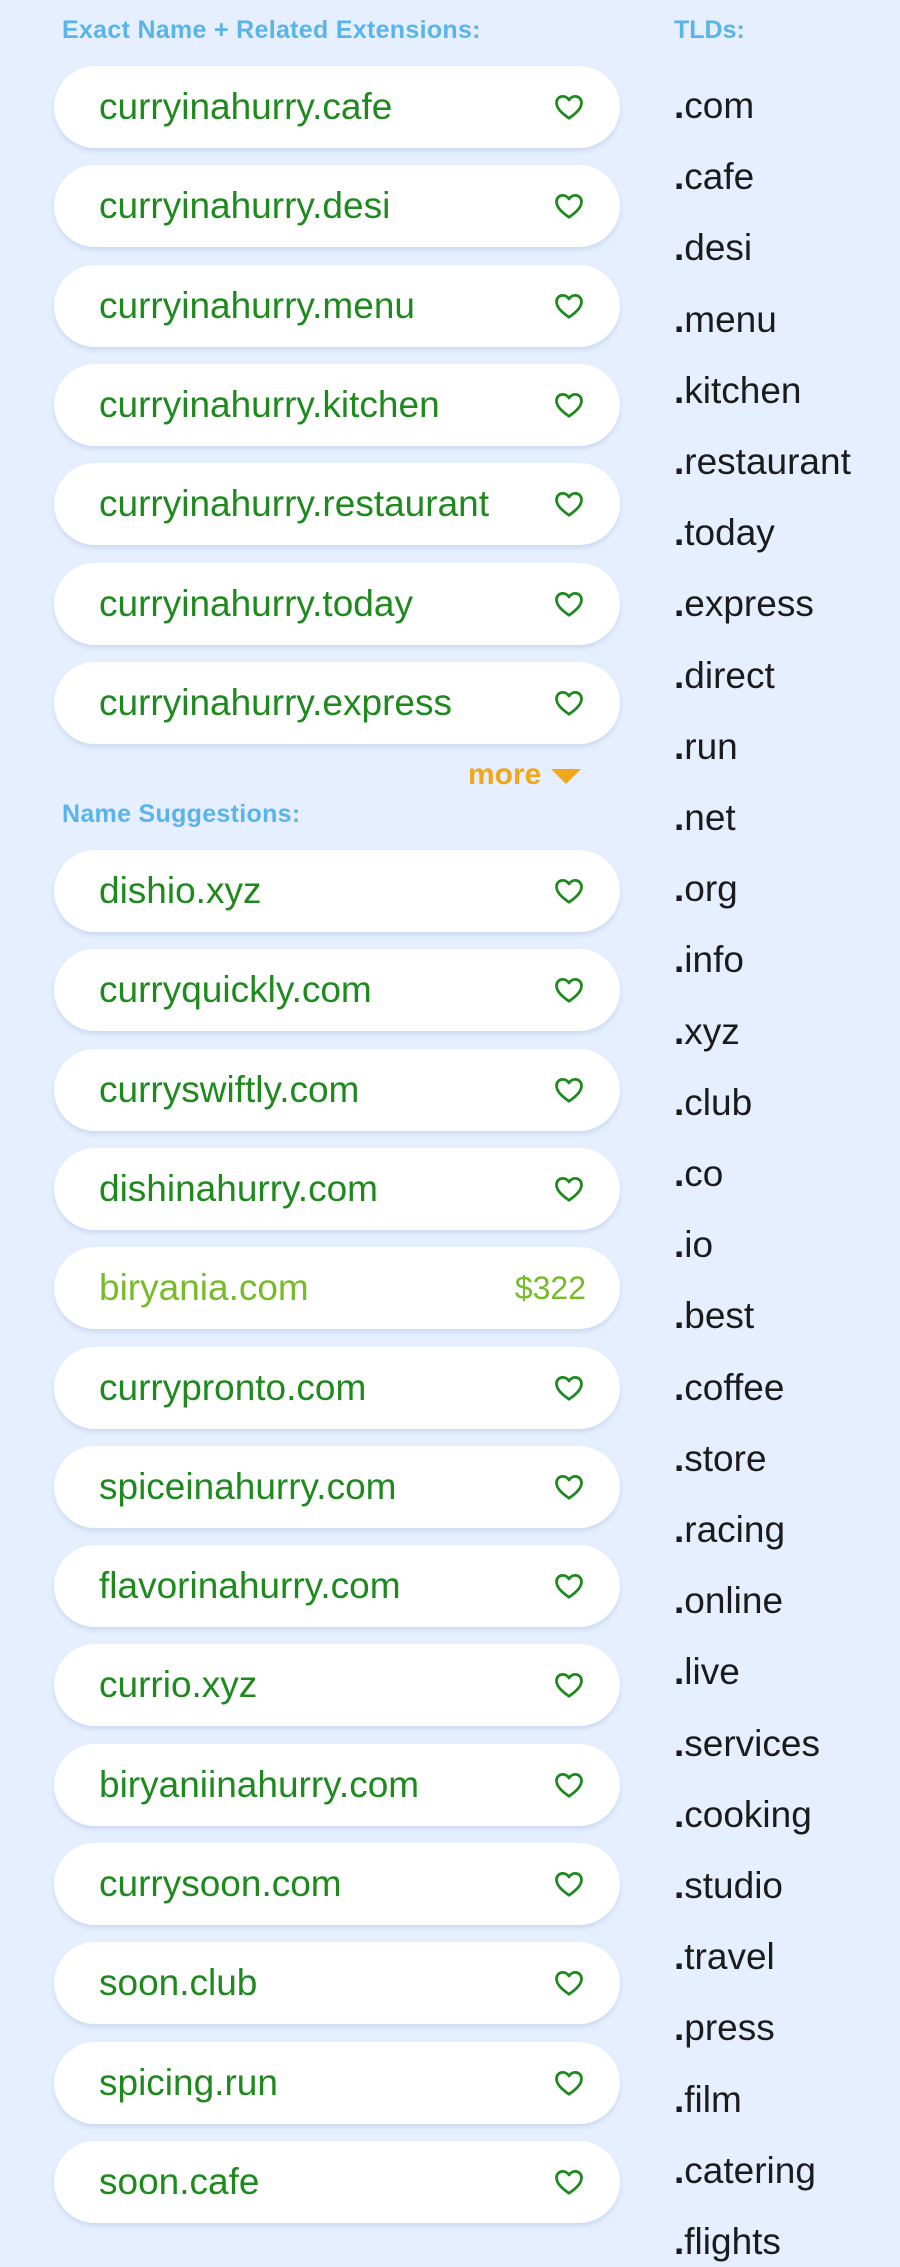 The height and width of the screenshot is (2267, 900). What do you see at coordinates (181, 814) in the screenshot?
I see `suggestions-section-label: Name Suggestions:` at bounding box center [181, 814].